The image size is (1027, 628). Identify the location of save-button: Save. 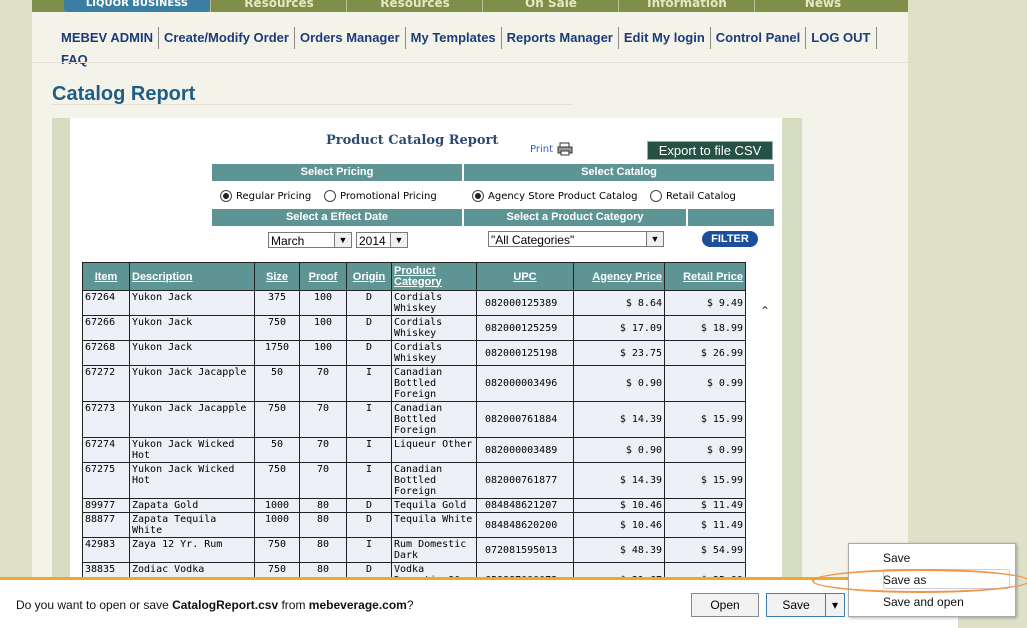
(796, 605).